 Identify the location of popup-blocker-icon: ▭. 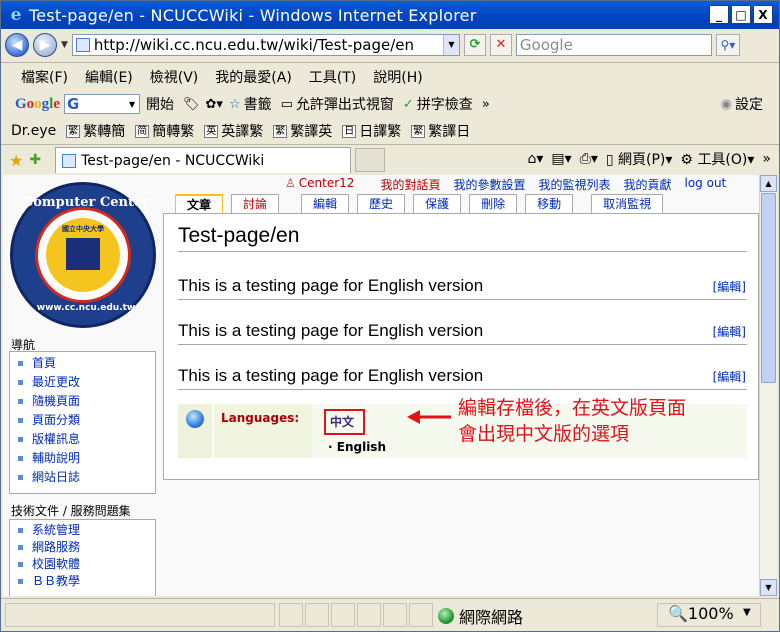
(286, 104).